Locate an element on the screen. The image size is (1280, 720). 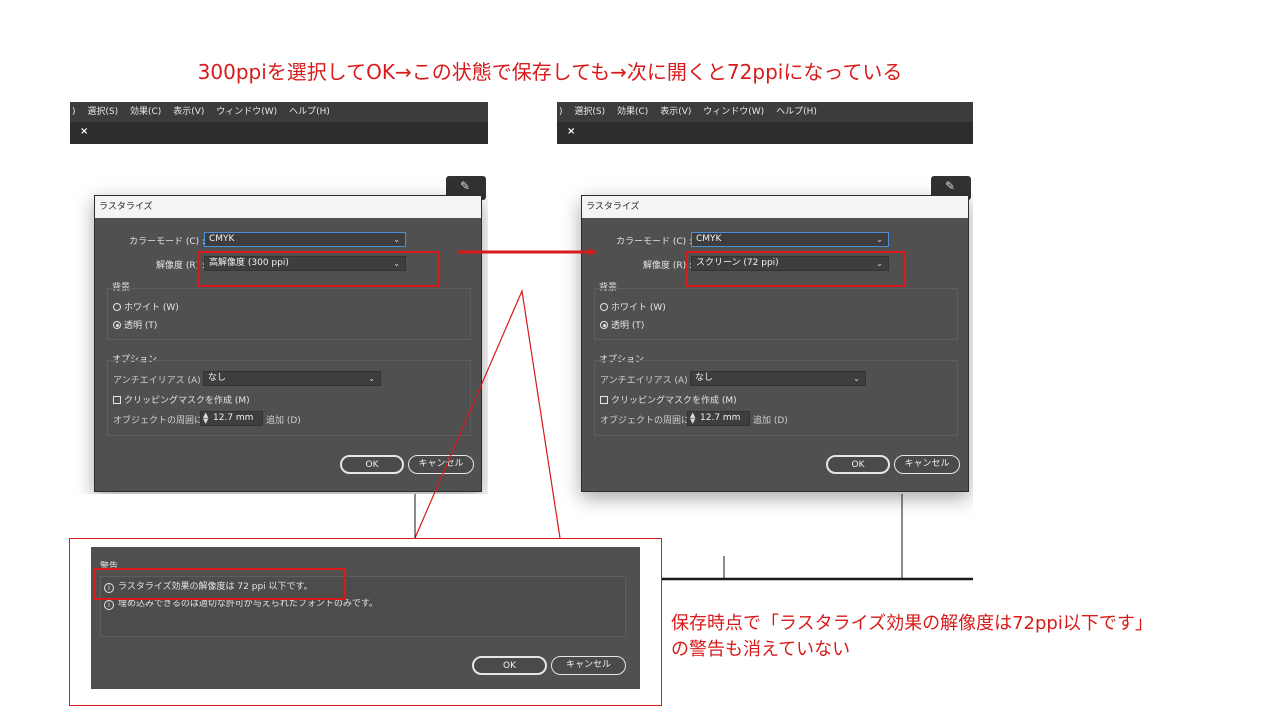
warning-line-2-text: 埋め込みできるのは適切な許可が与えられたフォントのみです。 is located at coordinates (248, 604).